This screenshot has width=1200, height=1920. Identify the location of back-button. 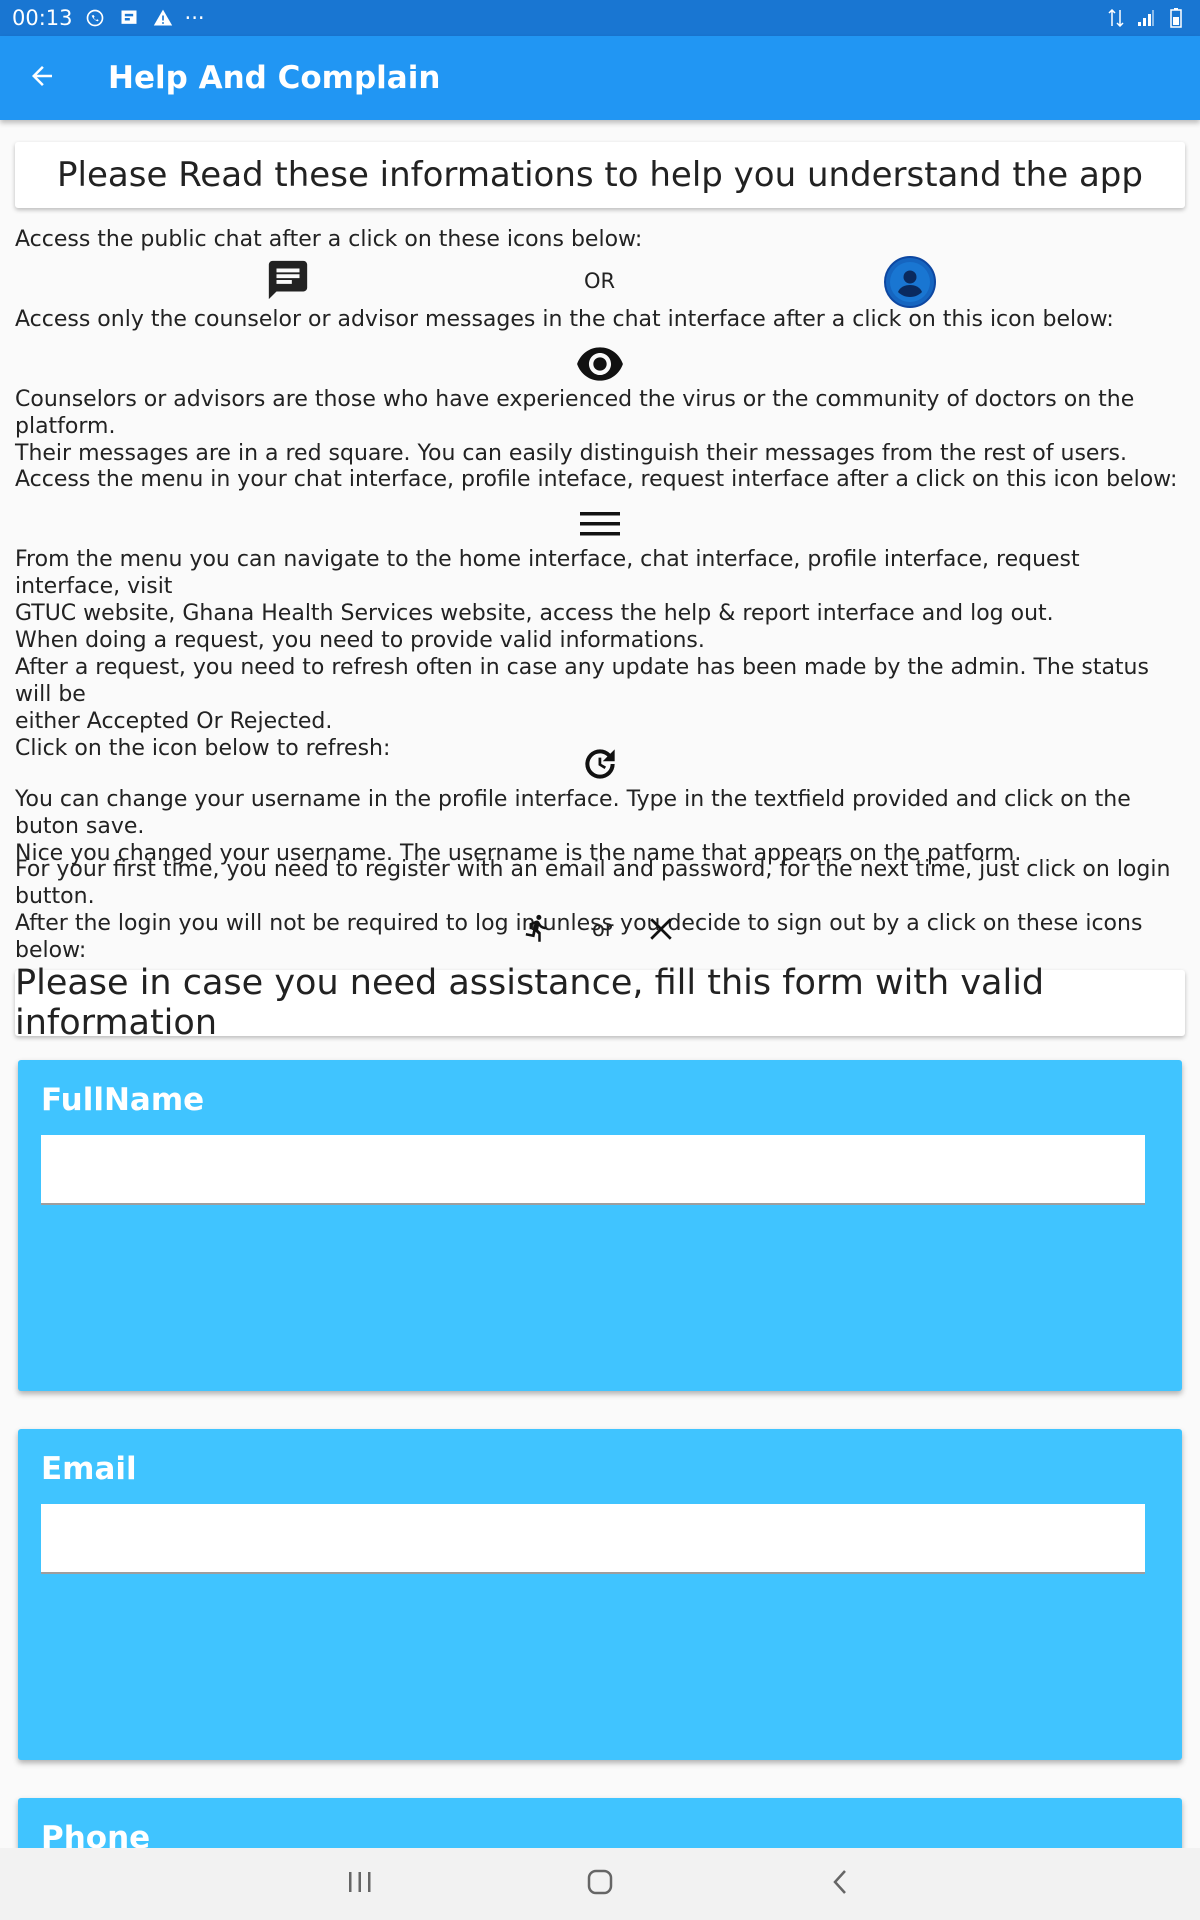
(42, 78).